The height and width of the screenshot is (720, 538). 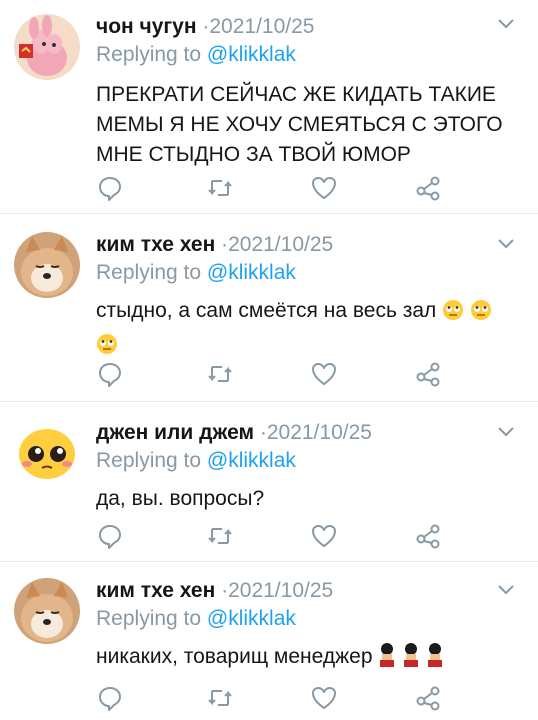 I want to click on tweet-text: никаких, товарищ менеджер, so click(x=234, y=656).